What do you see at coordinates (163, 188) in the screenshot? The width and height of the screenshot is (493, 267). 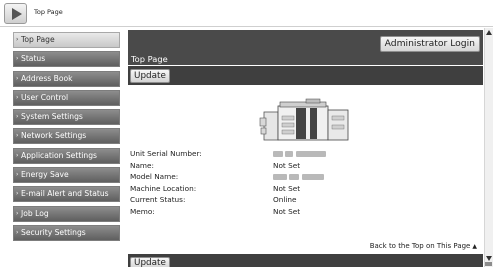 I see `info-label: Machine Location:` at bounding box center [163, 188].